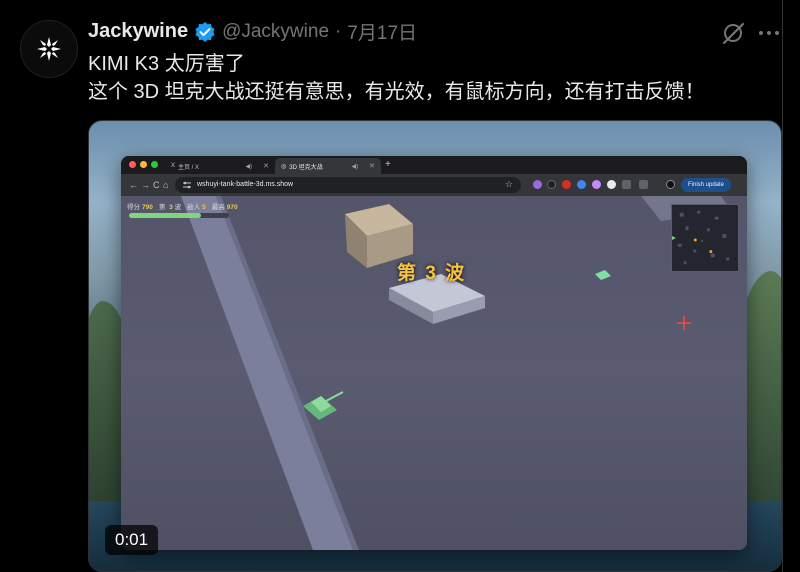 The height and width of the screenshot is (572, 800). Describe the element at coordinates (733, 33) in the screenshot. I see `grok-icon` at that location.